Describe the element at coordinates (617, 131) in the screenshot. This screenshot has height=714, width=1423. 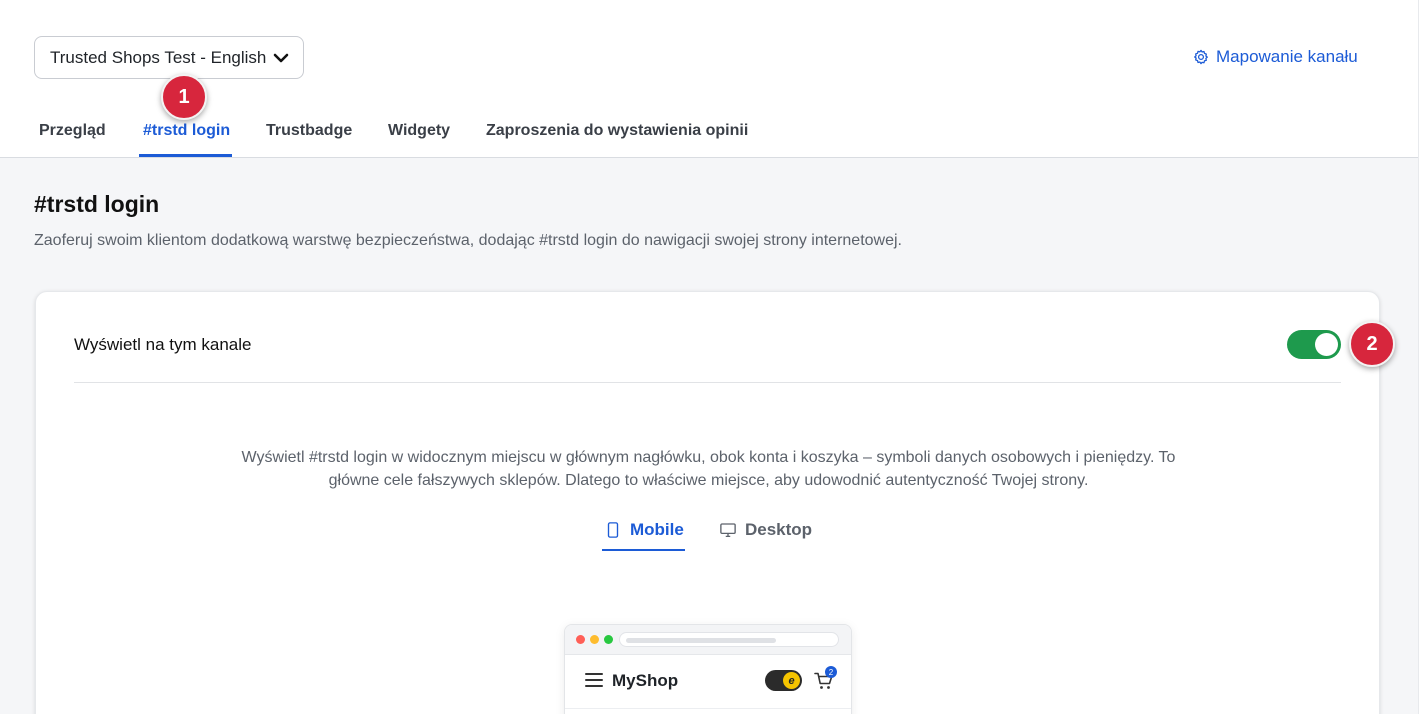
I see `tab-review-invites: Zaproszenia do wystawienia opinii` at that location.